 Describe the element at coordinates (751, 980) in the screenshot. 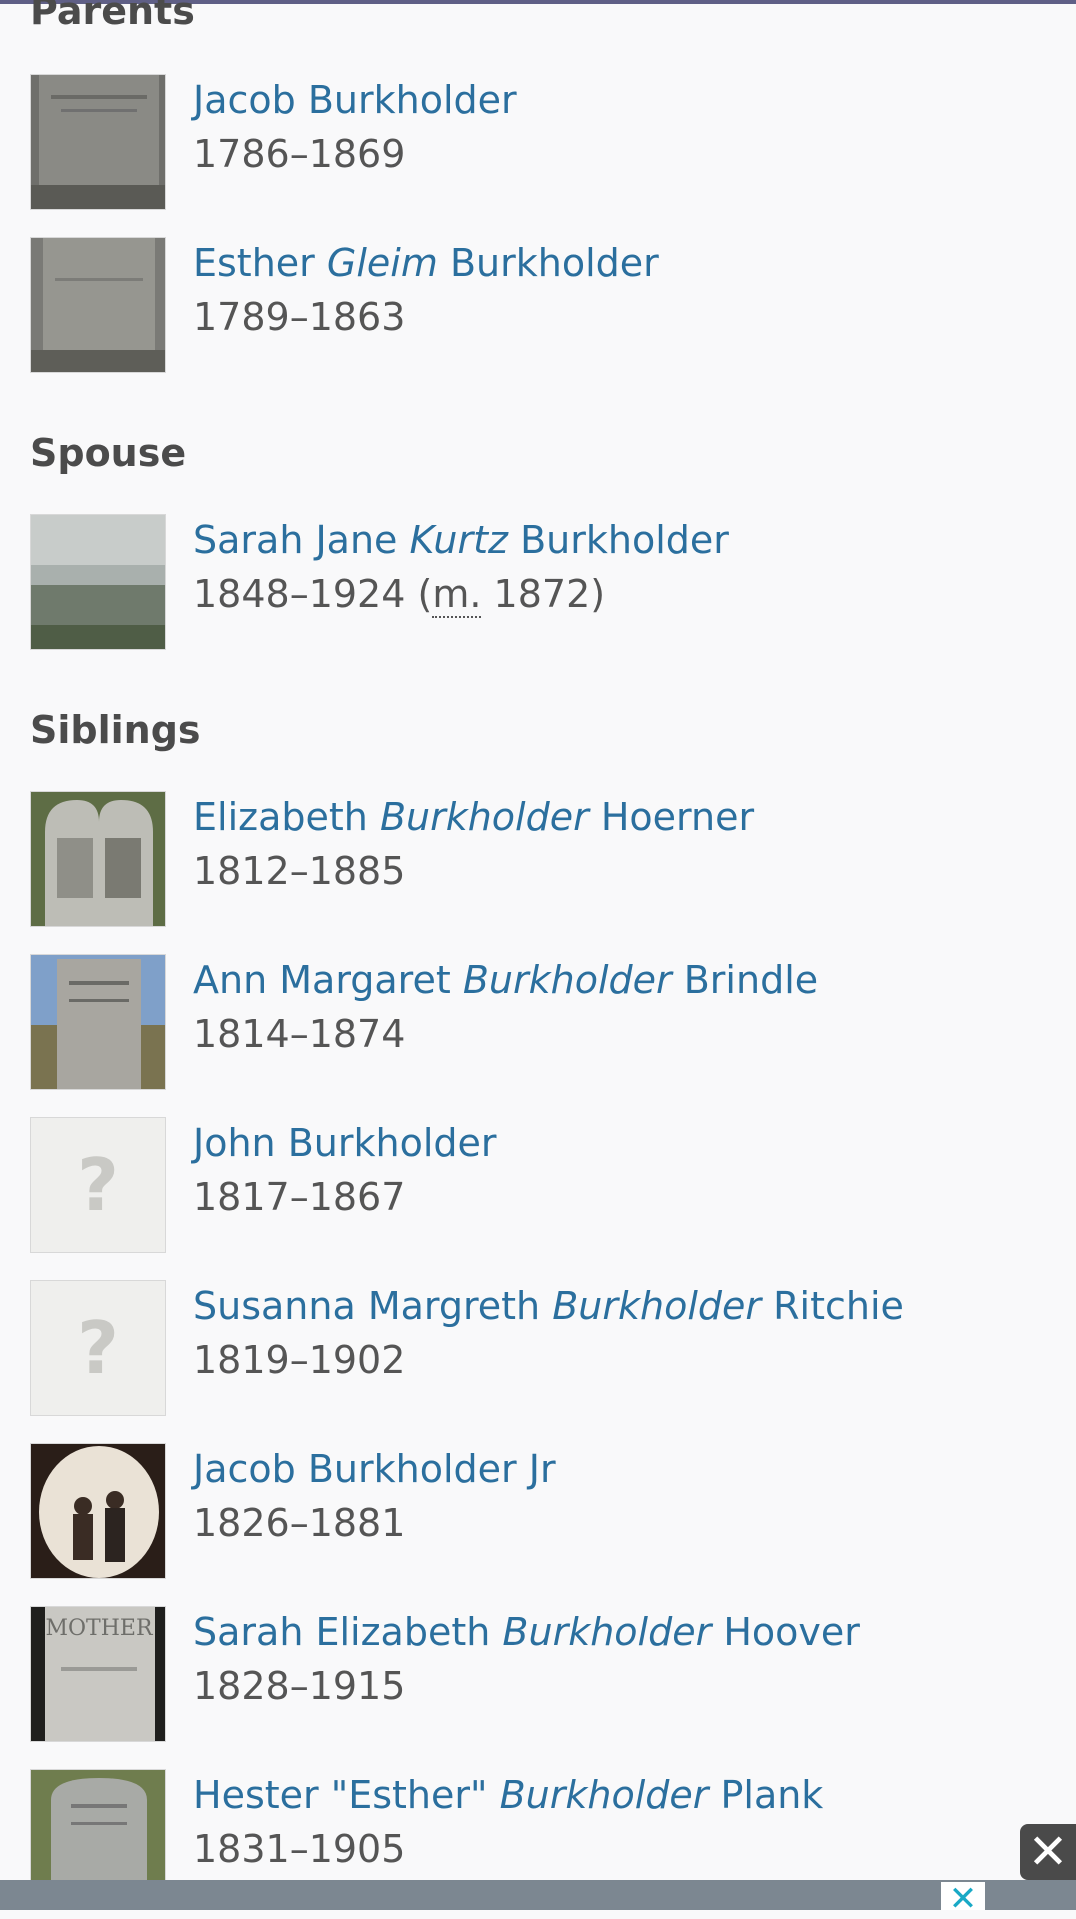

I see `surname: Brindle` at that location.